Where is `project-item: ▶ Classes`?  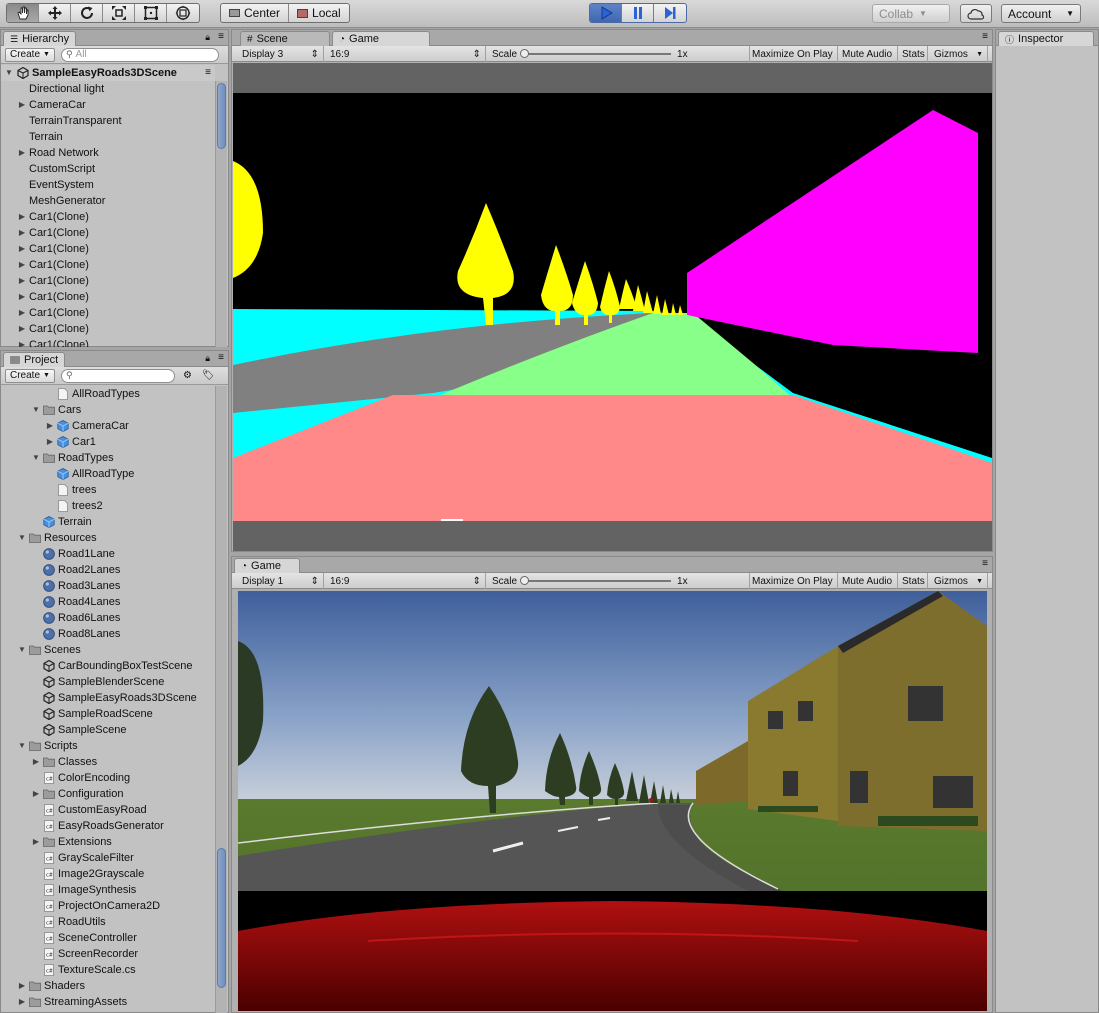
project-item: ▶ Classes is located at coordinates (107, 762).